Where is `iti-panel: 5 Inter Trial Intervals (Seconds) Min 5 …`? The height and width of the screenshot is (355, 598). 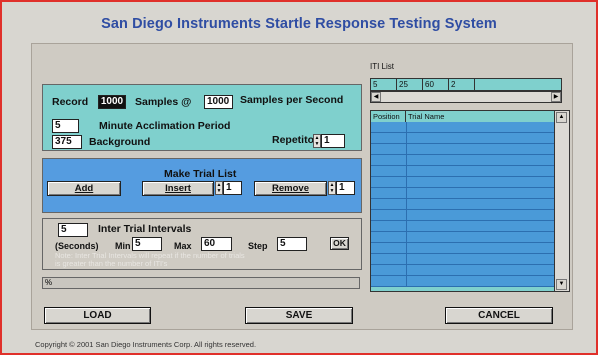 iti-panel: 5 Inter Trial Intervals (Seconds) Min 5 … is located at coordinates (202, 244).